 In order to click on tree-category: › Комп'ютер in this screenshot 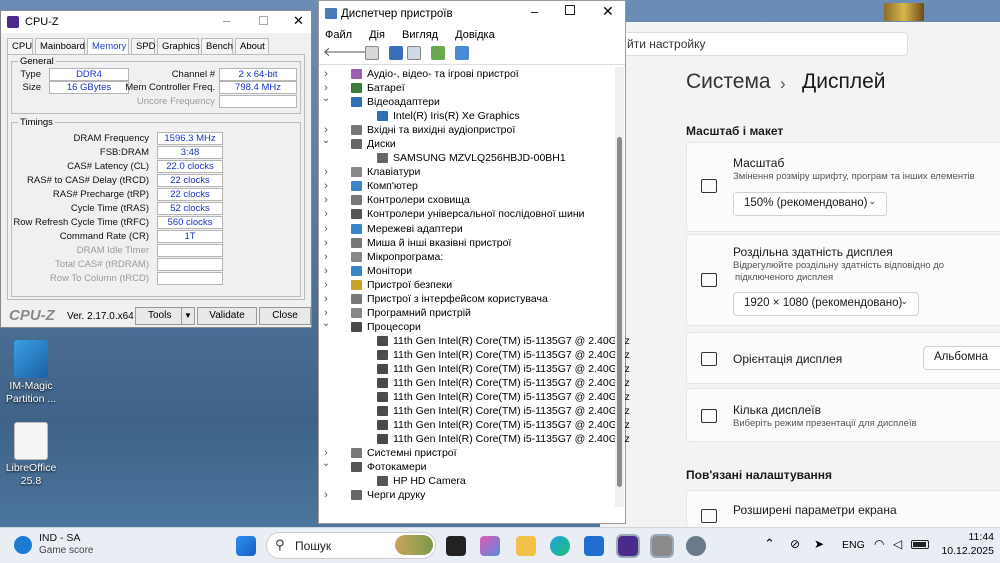, I will do `click(467, 186)`.